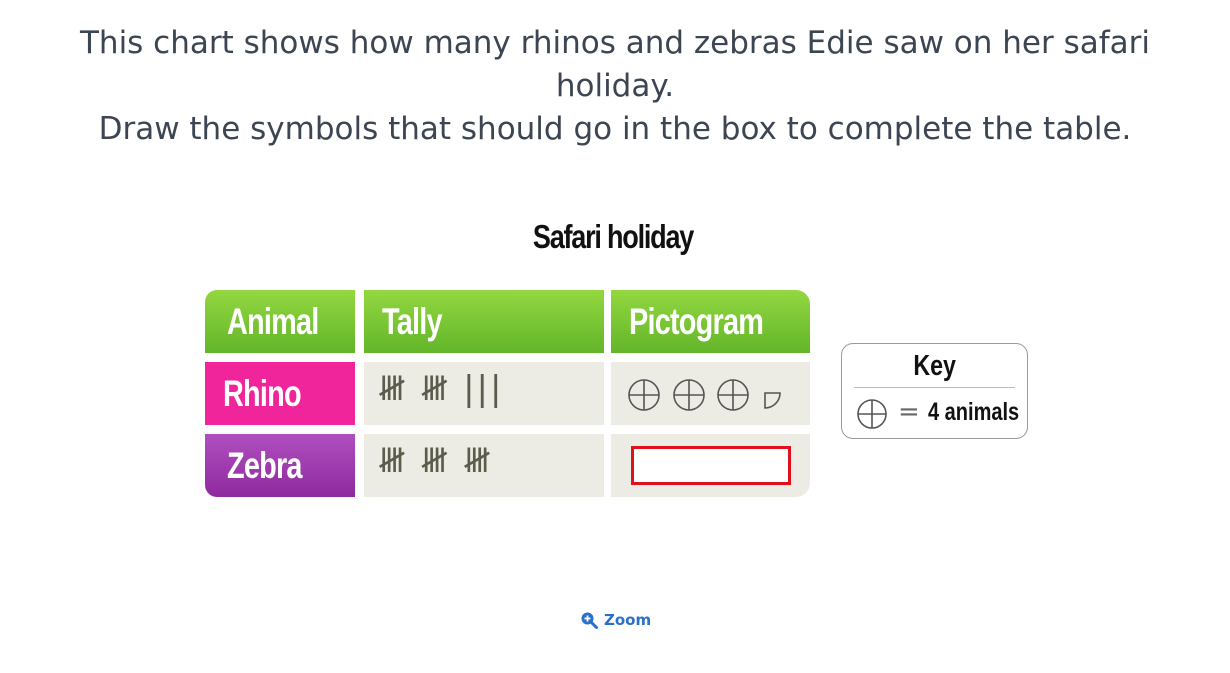 This screenshot has height=673, width=1230. What do you see at coordinates (589, 620) in the screenshot?
I see `zoom-in-icon` at bounding box center [589, 620].